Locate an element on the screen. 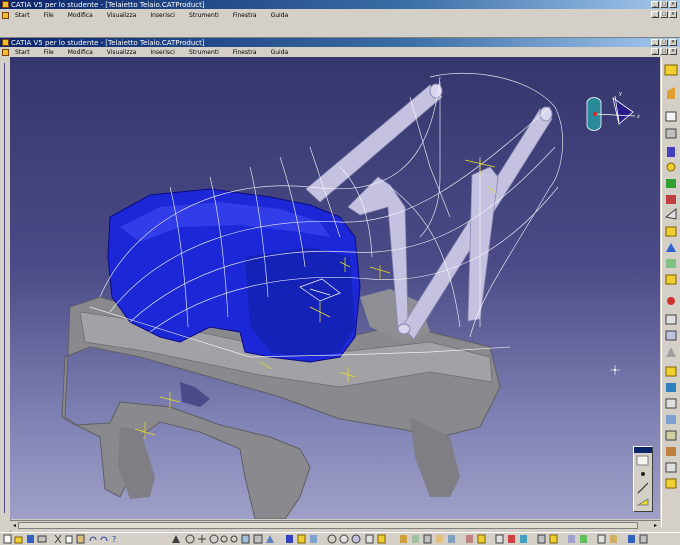  scroll-left-icon: ◂ is located at coordinates (14, 525).